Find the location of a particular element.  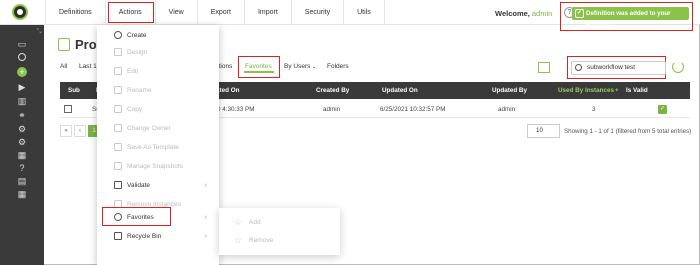

menu-item-create: Create is located at coordinates (158, 35).